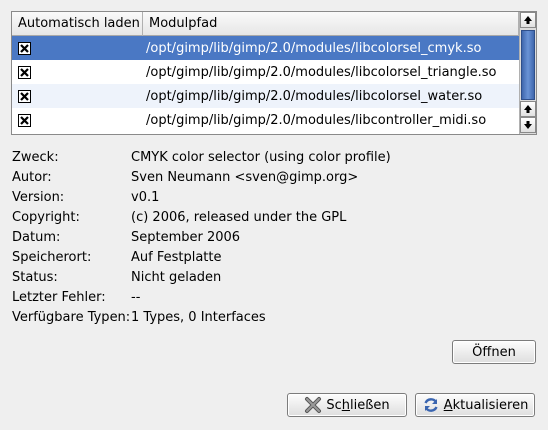 This screenshot has width=548, height=430. Describe the element at coordinates (358, 405) in the screenshot. I see `close-button-label: Schließen` at that location.